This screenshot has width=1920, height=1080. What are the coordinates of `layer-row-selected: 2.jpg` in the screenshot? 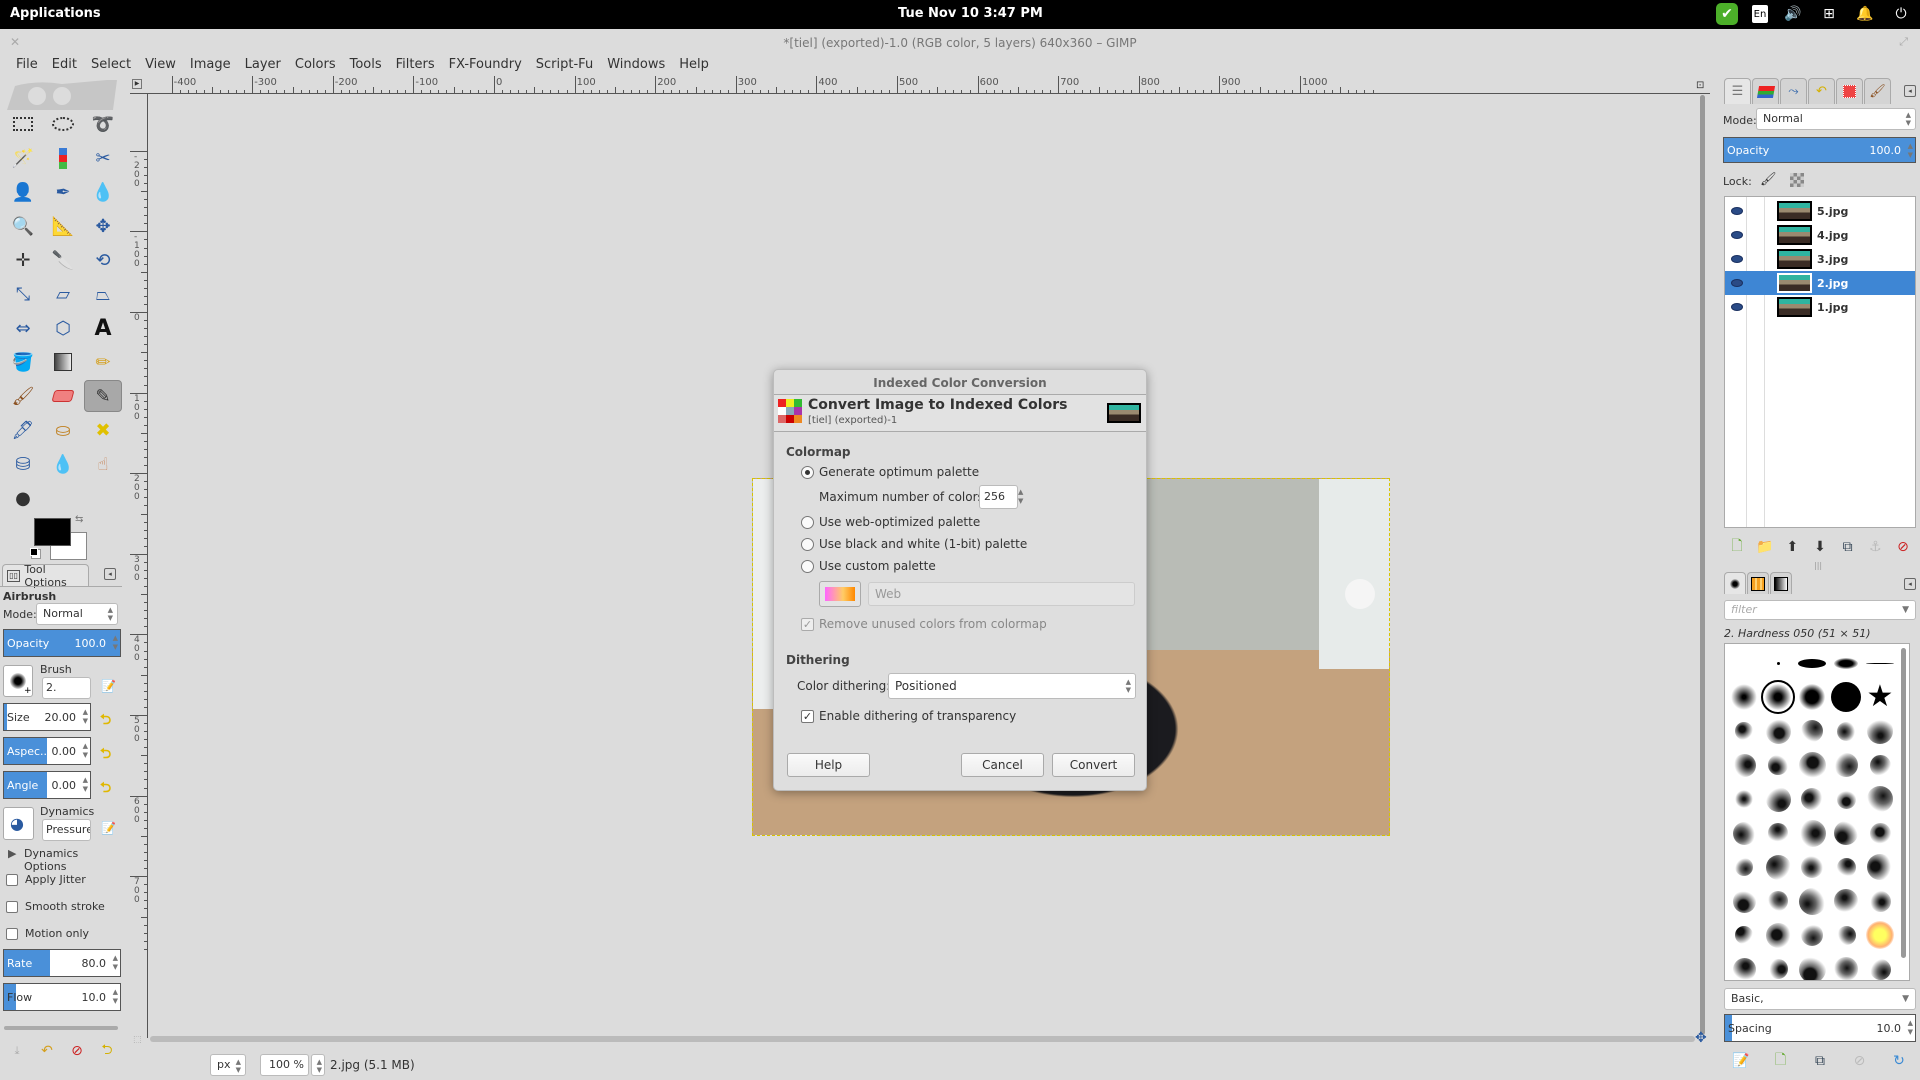 It's located at (1820, 283).